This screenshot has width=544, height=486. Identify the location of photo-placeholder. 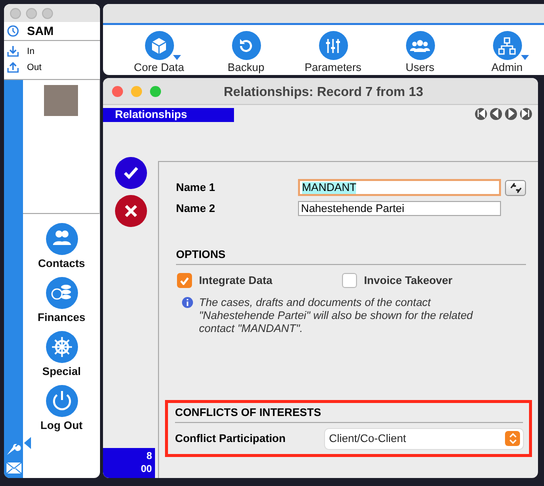
(61, 100).